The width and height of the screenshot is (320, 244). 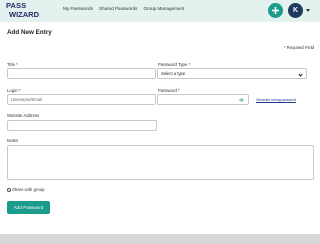 What do you see at coordinates (81, 73) in the screenshot?
I see `title-input` at bounding box center [81, 73].